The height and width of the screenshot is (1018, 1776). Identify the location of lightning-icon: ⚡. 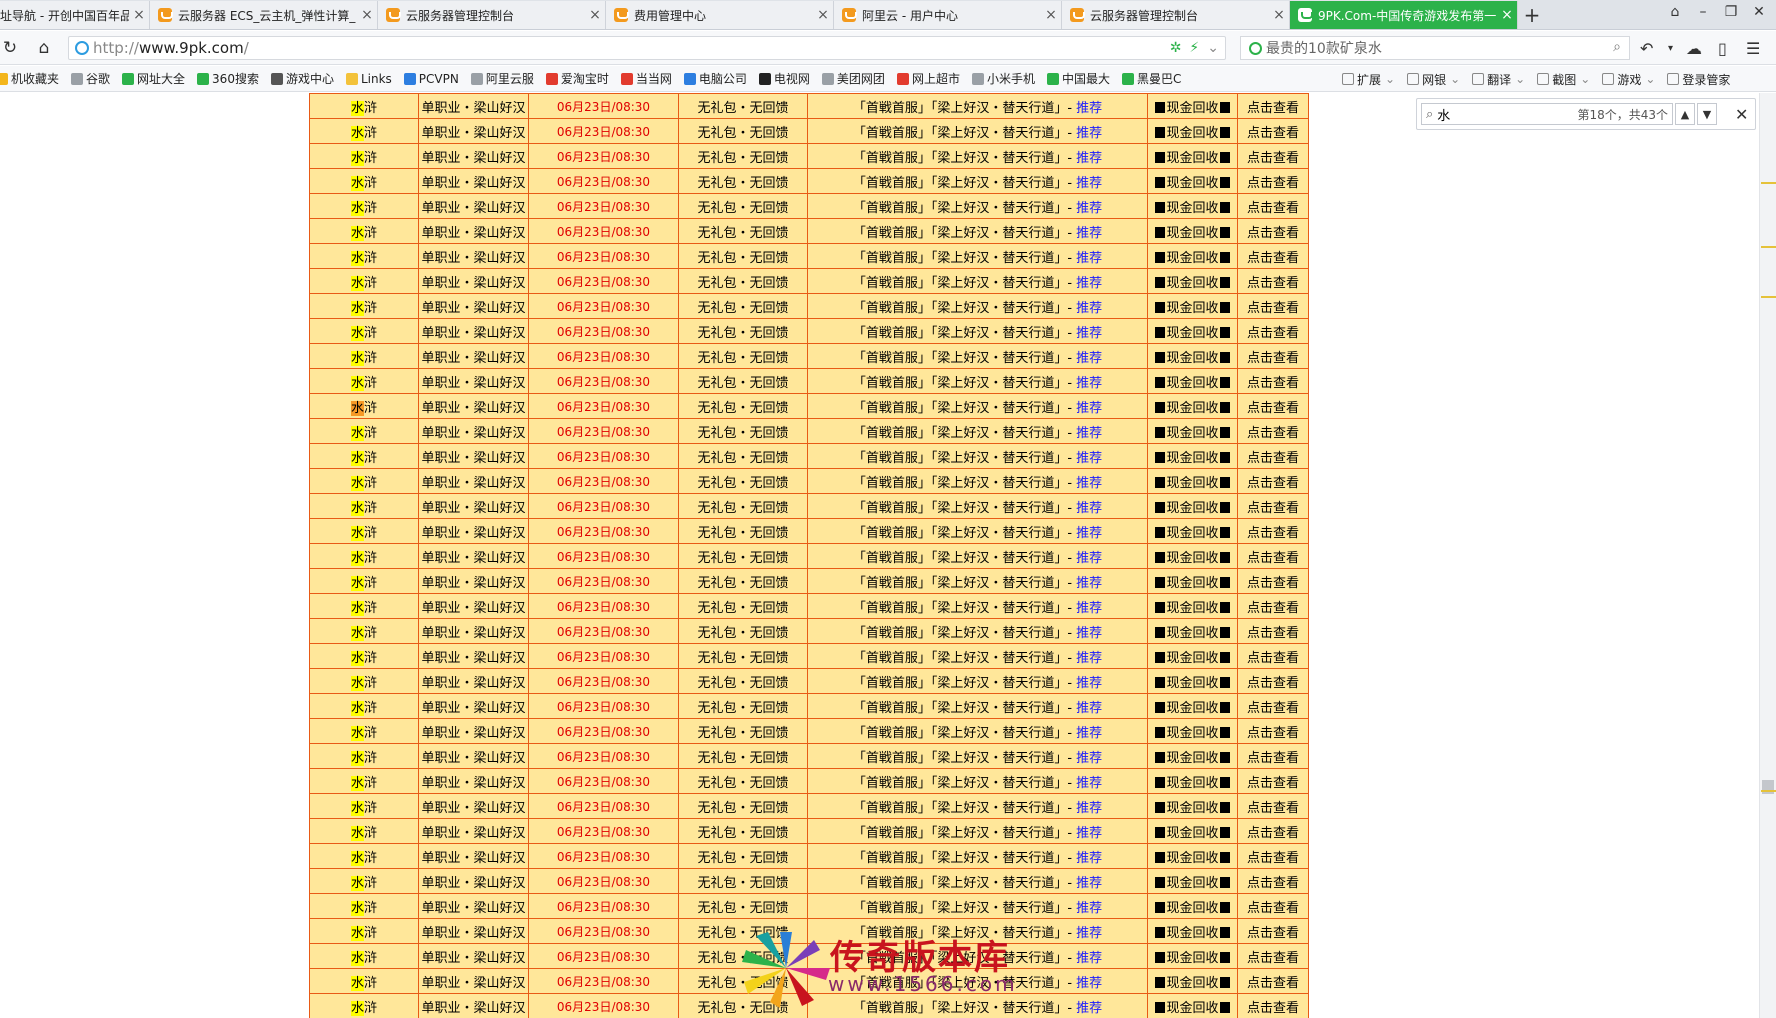
(1194, 48).